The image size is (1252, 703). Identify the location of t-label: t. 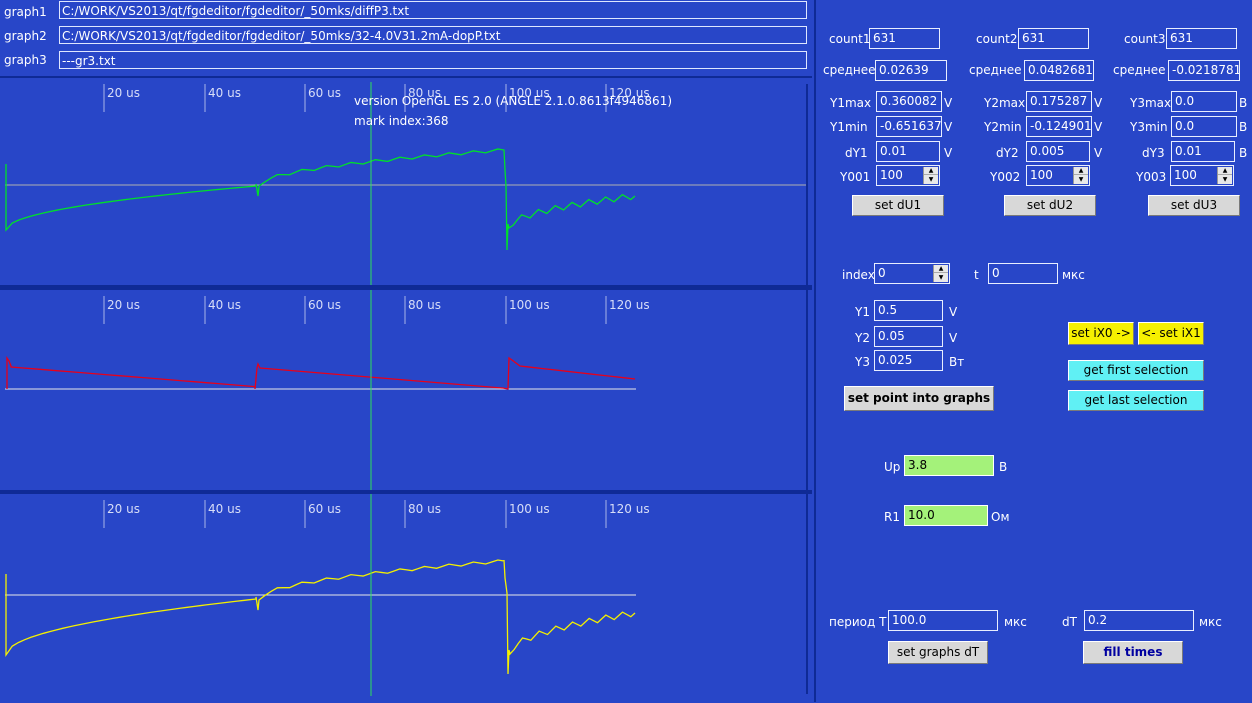
(976, 275).